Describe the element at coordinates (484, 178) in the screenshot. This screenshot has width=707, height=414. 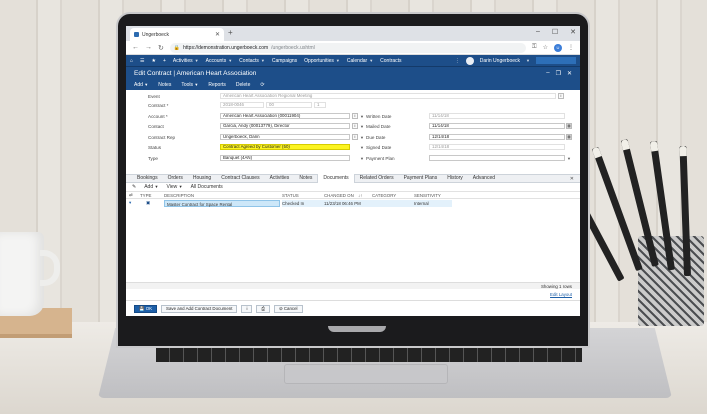
I see `tab-advanced: Advanced` at that location.